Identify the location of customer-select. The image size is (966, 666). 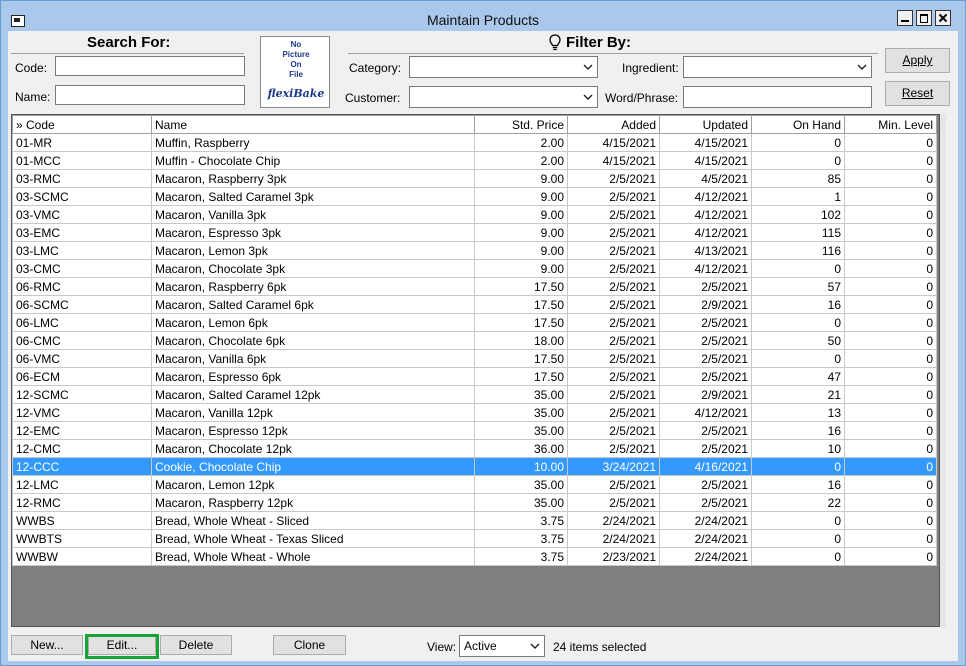
(503, 97).